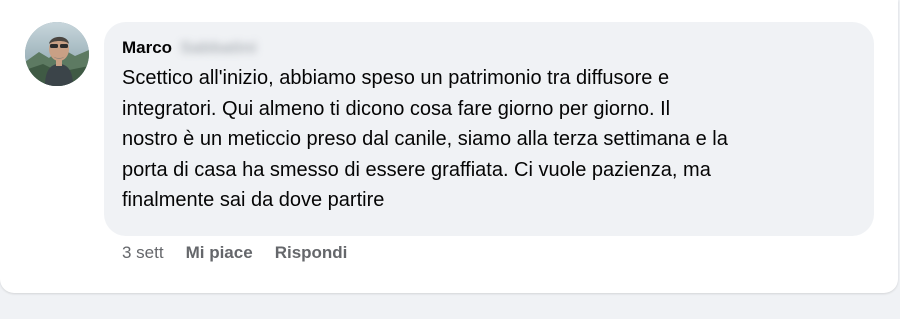 The height and width of the screenshot is (319, 900). I want to click on avatar, so click(57, 54).